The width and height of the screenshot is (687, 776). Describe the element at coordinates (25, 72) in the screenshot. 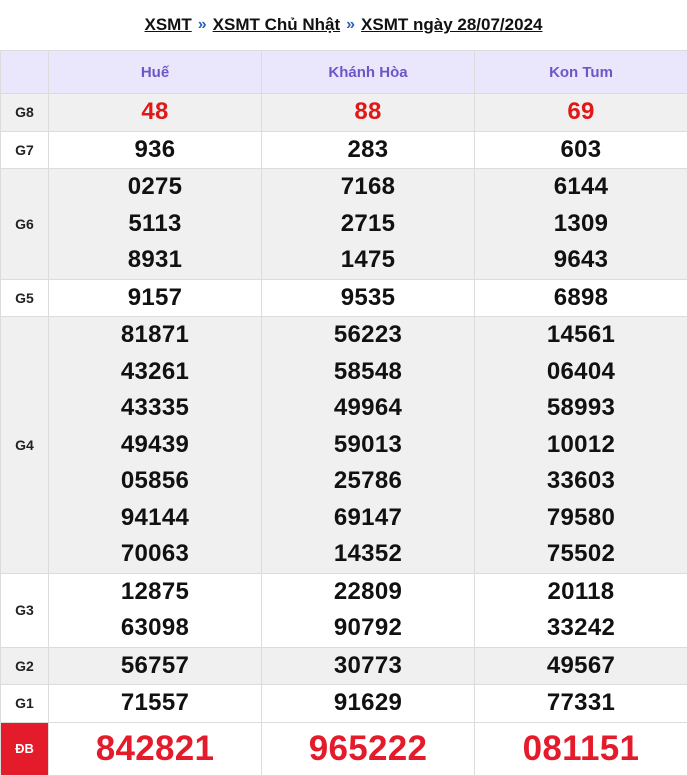

I see `header-corner` at that location.